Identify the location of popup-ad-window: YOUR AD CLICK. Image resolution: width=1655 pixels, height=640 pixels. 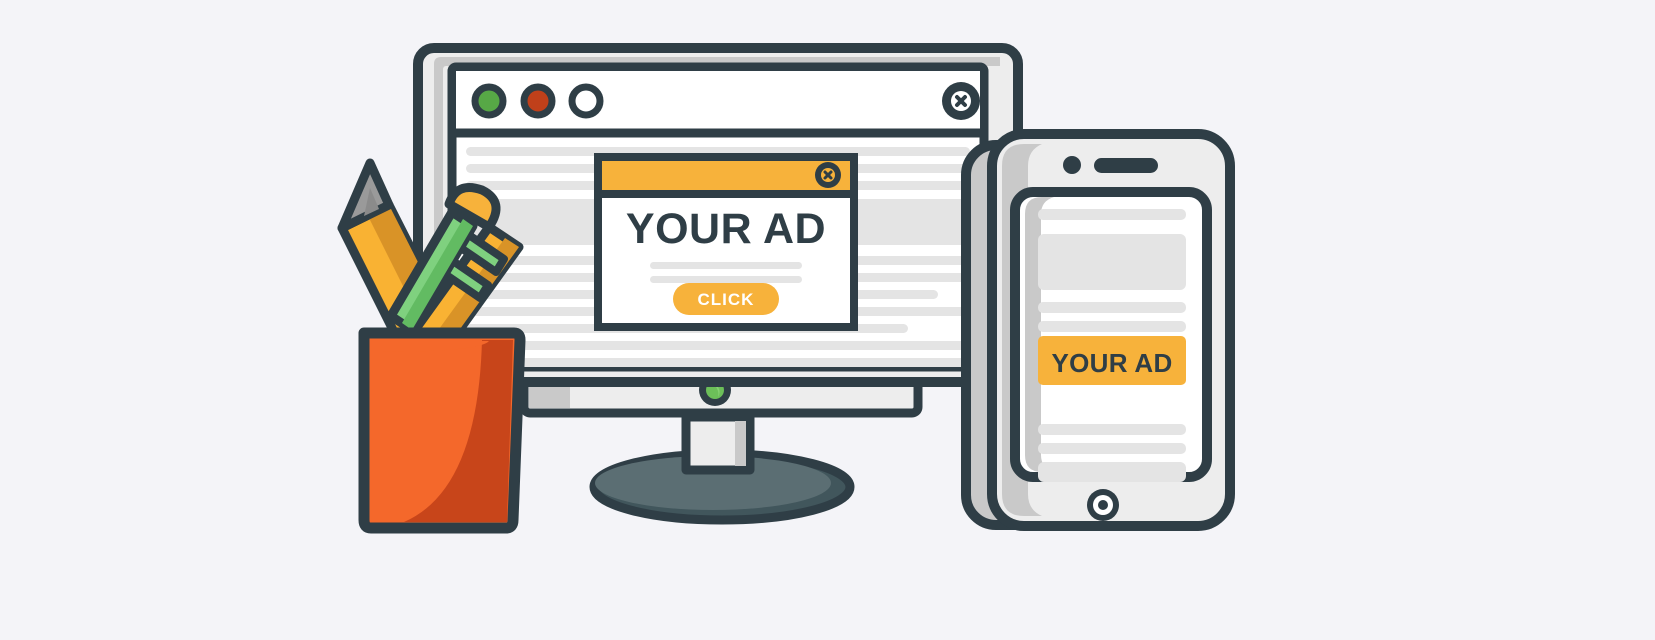
(726, 242).